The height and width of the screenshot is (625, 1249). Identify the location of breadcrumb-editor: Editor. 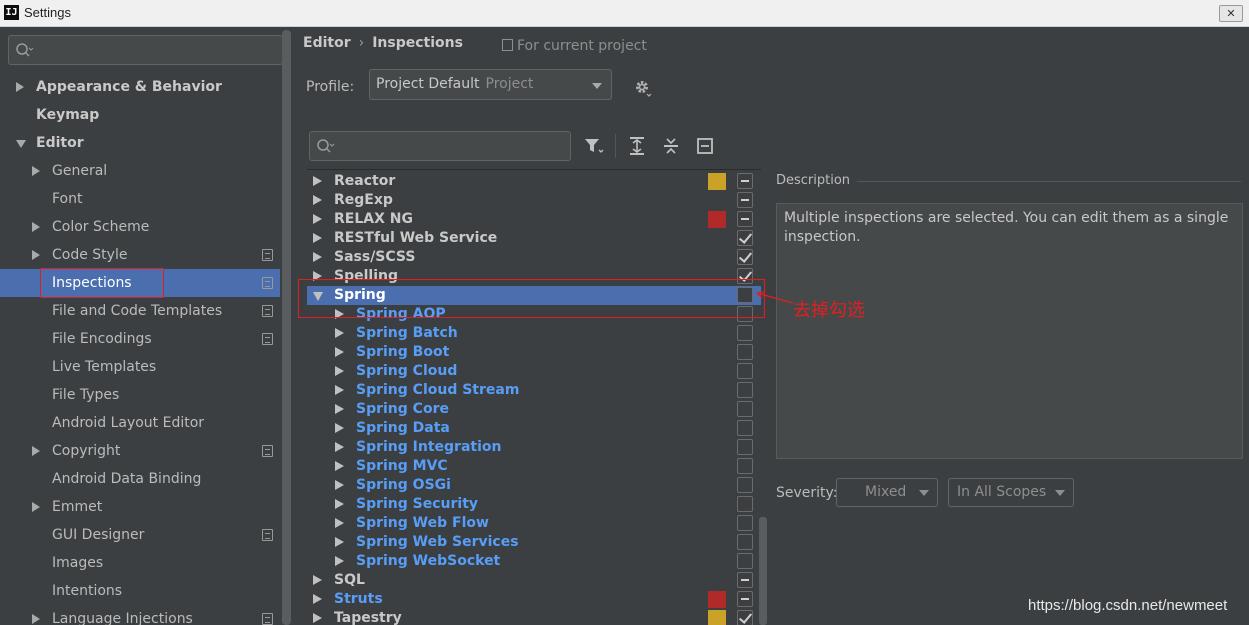
(327, 43).